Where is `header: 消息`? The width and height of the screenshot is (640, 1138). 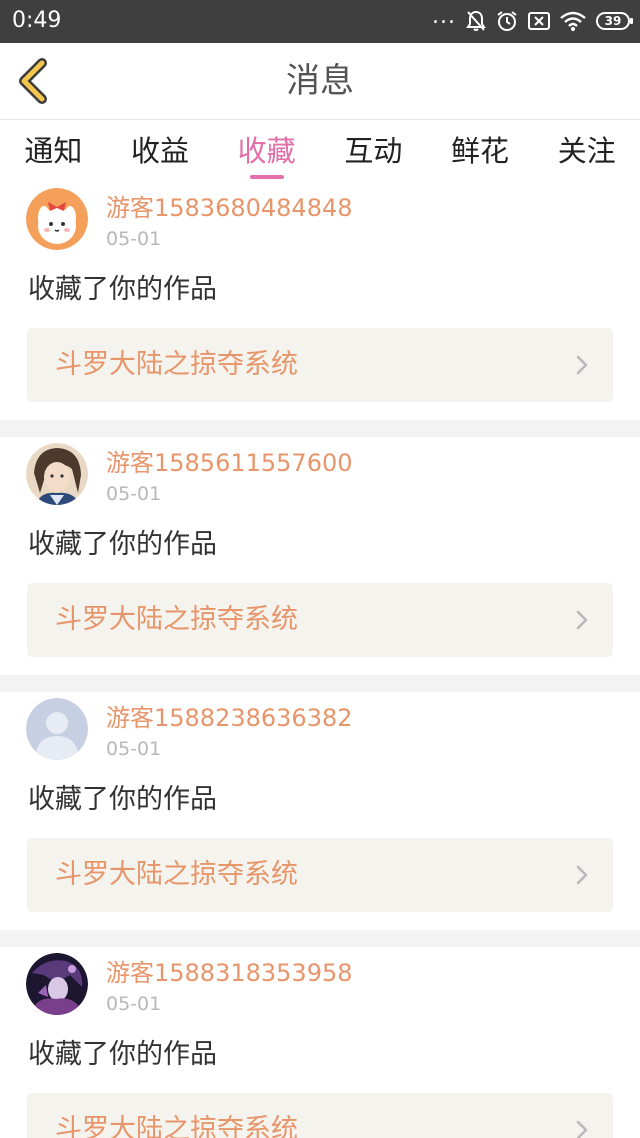
header: 消息 is located at coordinates (320, 81).